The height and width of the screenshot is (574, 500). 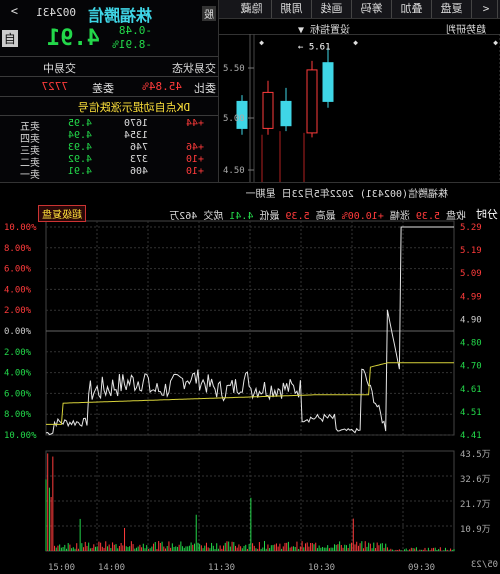 What do you see at coordinates (475, 455) in the screenshot?
I see `vol-tick-0: 43.5万` at bounding box center [475, 455].